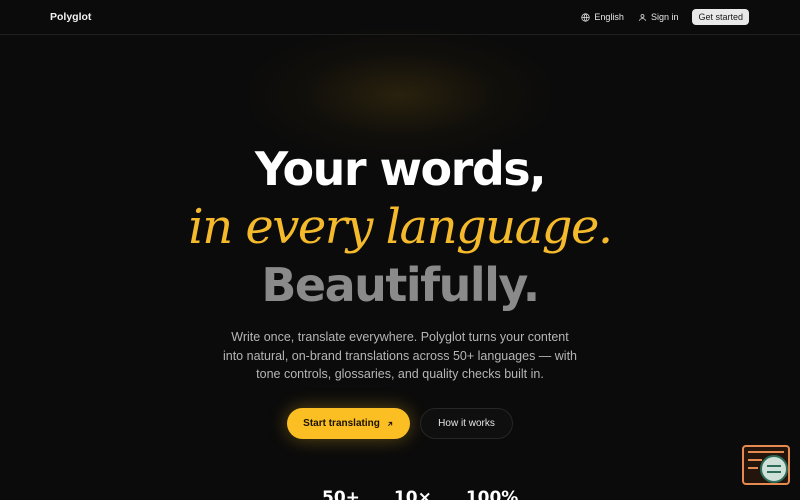 The height and width of the screenshot is (500, 800). Describe the element at coordinates (609, 17) in the screenshot. I see `language-label: English` at that location.